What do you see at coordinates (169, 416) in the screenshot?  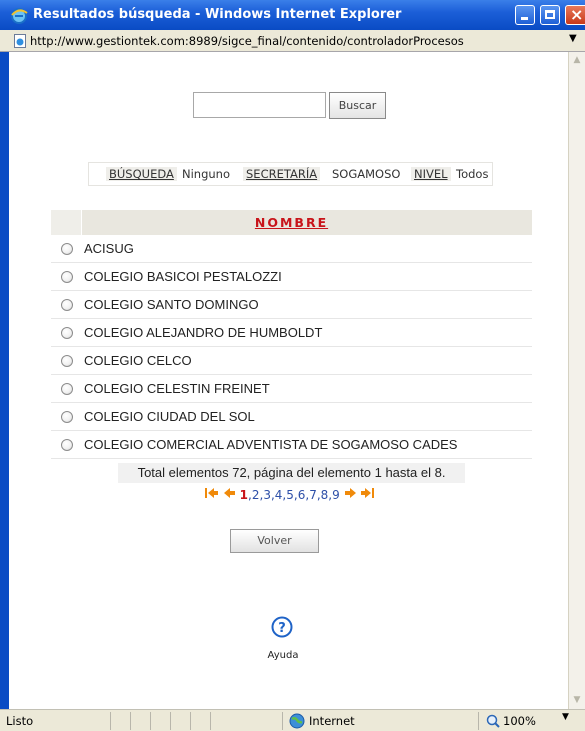 I see `row-name: COLEGIO CIUDAD DEL SOL` at bounding box center [169, 416].